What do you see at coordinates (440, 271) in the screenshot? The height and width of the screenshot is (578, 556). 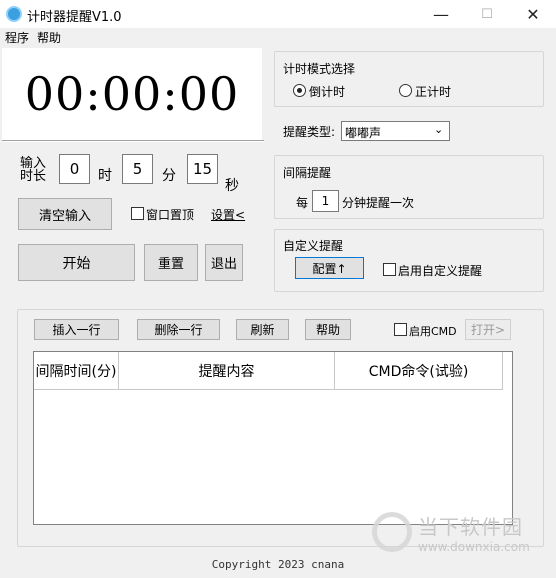 I see `custom-enable-label: 启用自定义提醒` at bounding box center [440, 271].